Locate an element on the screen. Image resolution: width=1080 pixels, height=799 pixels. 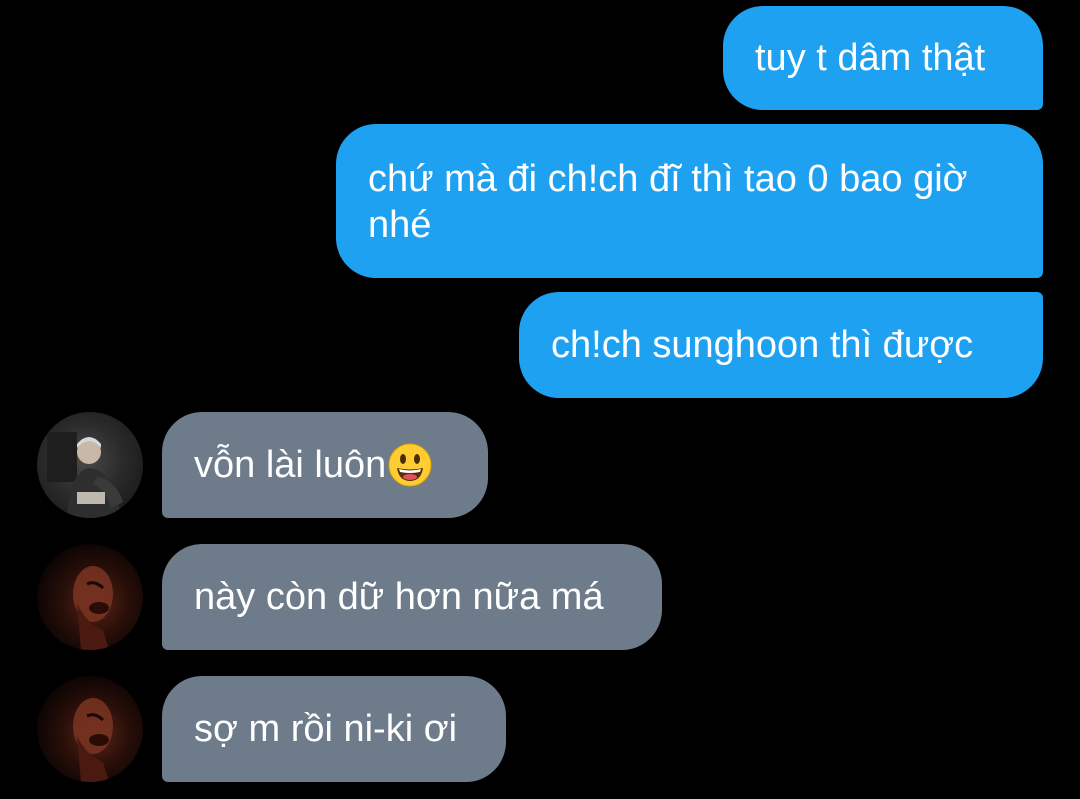
sent-message-bubble: chứ mà đi ch!ch đĩ thì tao 0 bao giờ nhé is located at coordinates (689, 201).